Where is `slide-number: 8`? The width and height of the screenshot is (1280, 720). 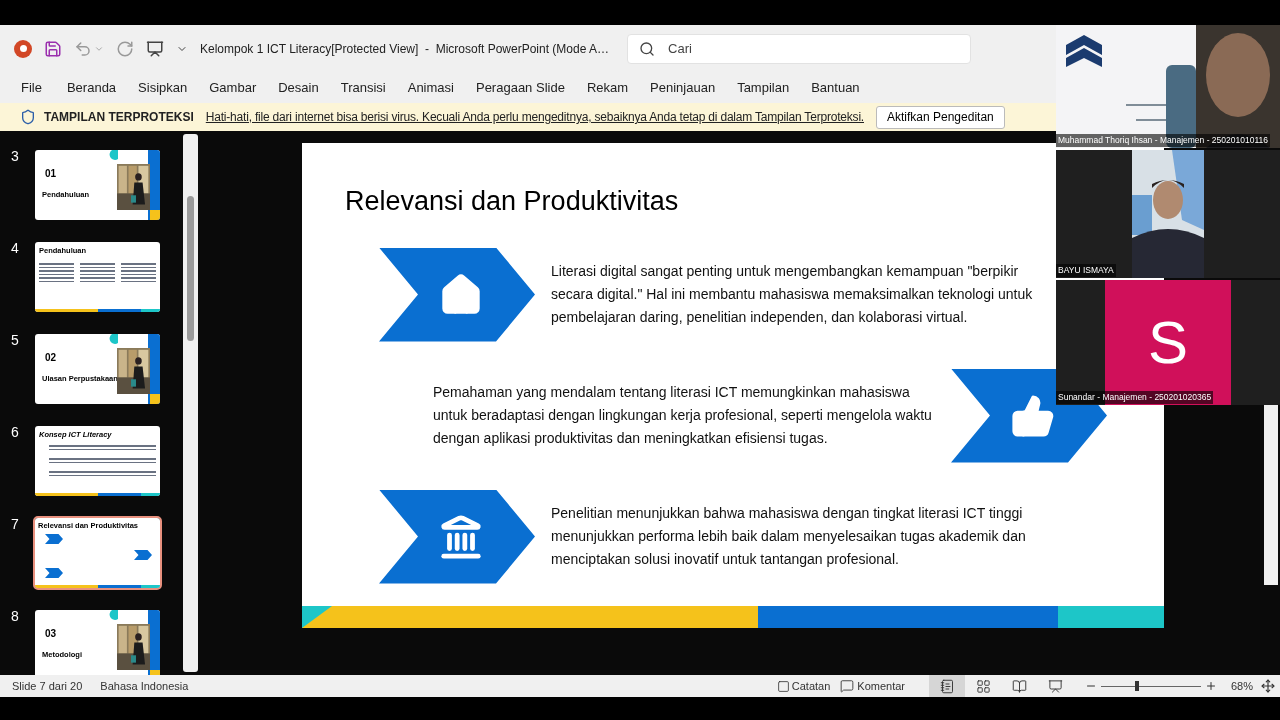 slide-number: 8 is located at coordinates (15, 616).